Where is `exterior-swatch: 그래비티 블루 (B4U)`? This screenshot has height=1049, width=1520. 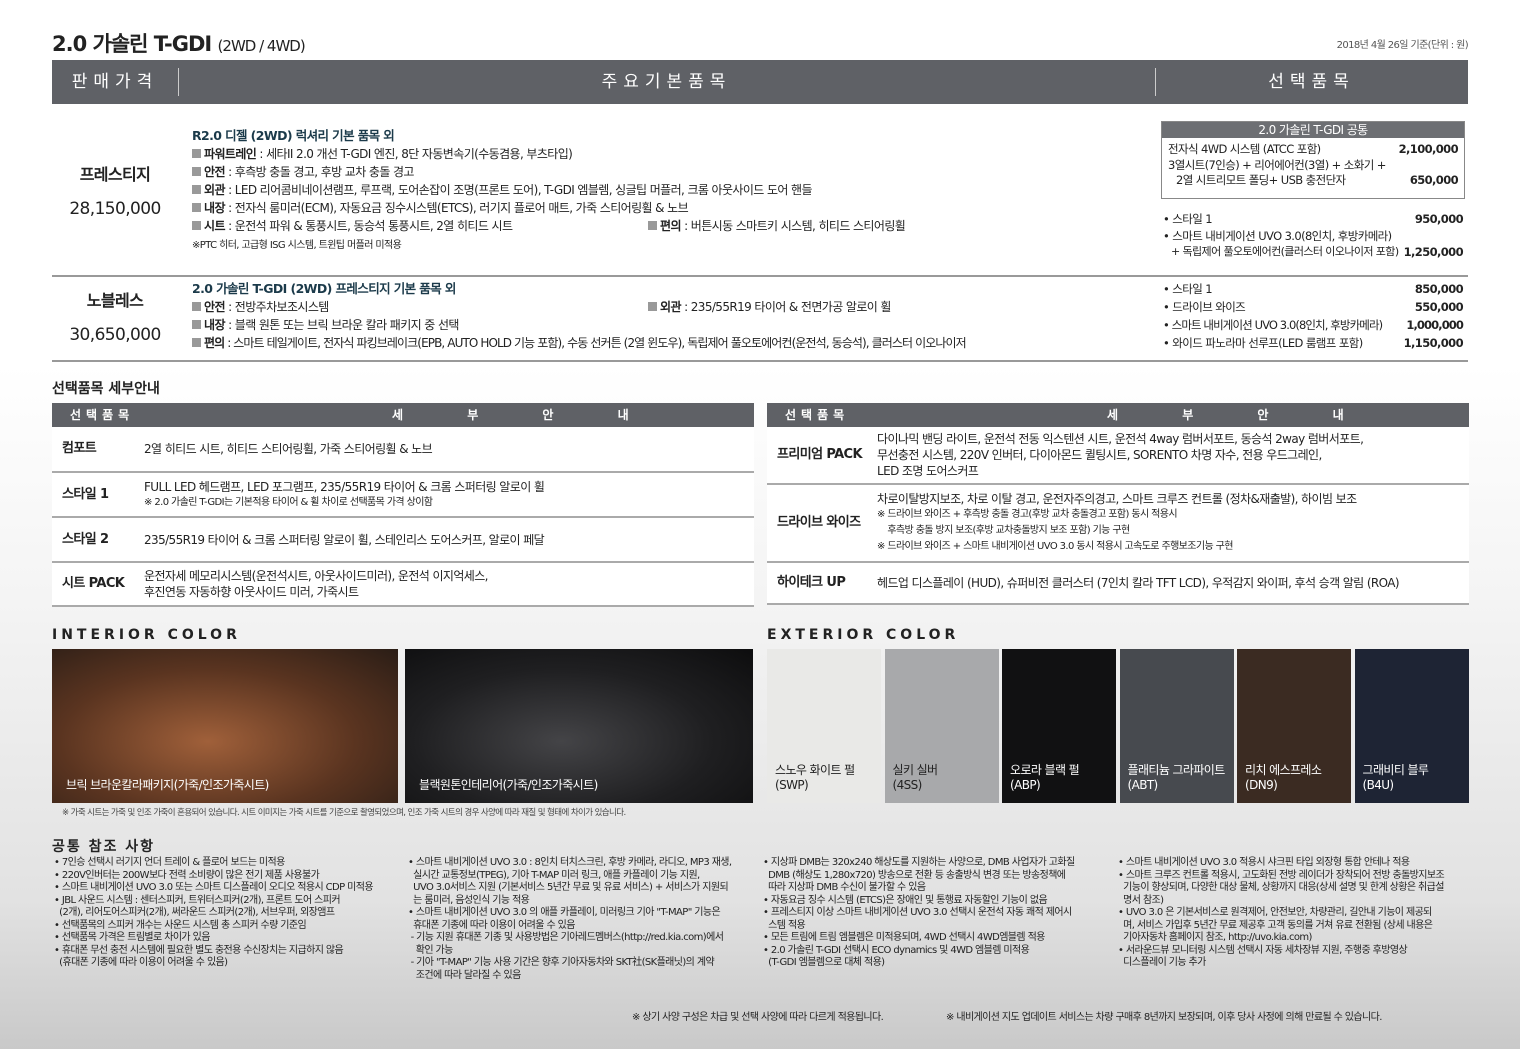 exterior-swatch: 그래비티 블루 (B4U) is located at coordinates (1411, 726).